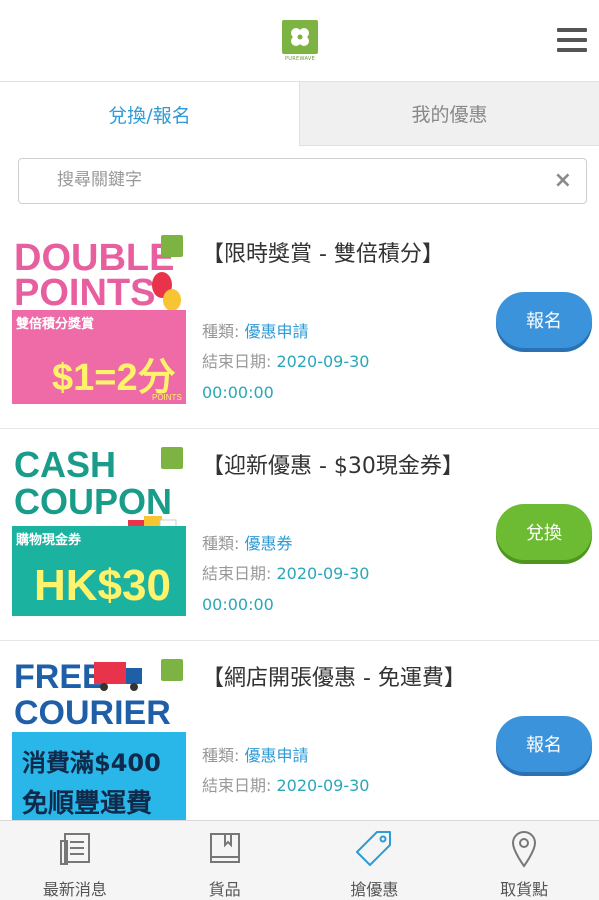 This screenshot has width=599, height=900. Describe the element at coordinates (167, 397) in the screenshot. I see `banner-small-text: POINTS` at that location.